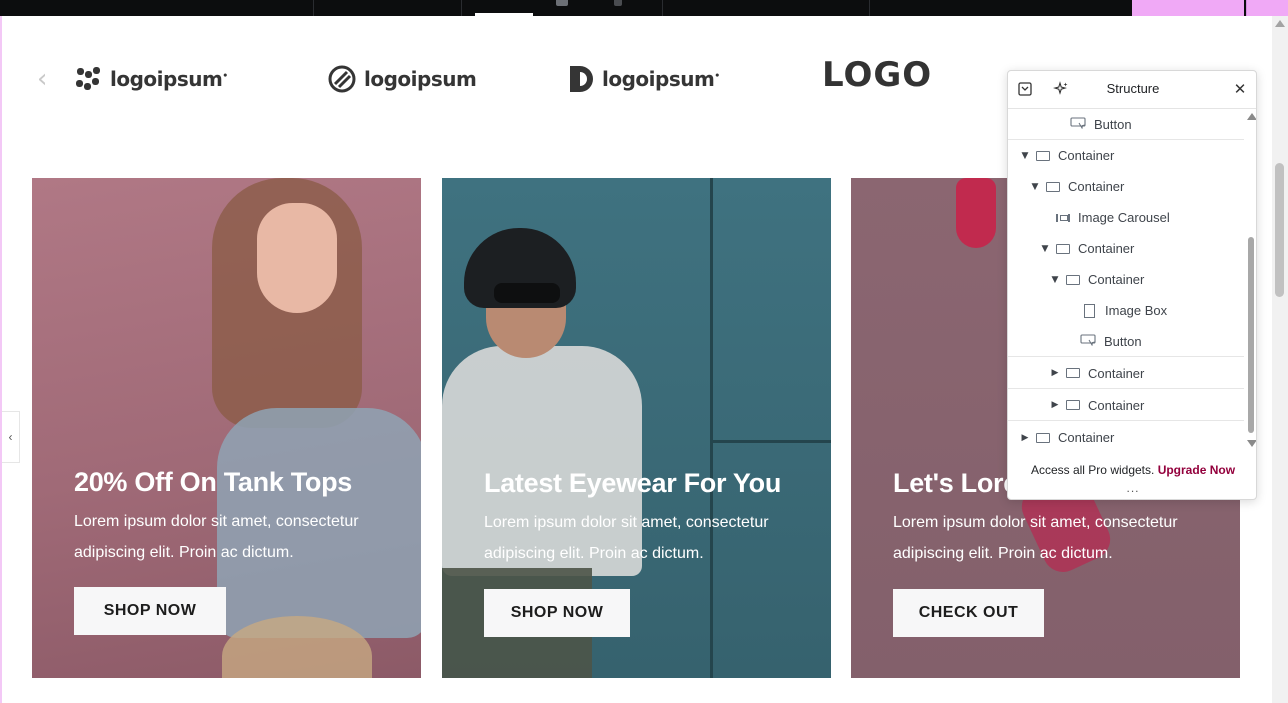  I want to click on editor-top-bar, so click(644, 8).